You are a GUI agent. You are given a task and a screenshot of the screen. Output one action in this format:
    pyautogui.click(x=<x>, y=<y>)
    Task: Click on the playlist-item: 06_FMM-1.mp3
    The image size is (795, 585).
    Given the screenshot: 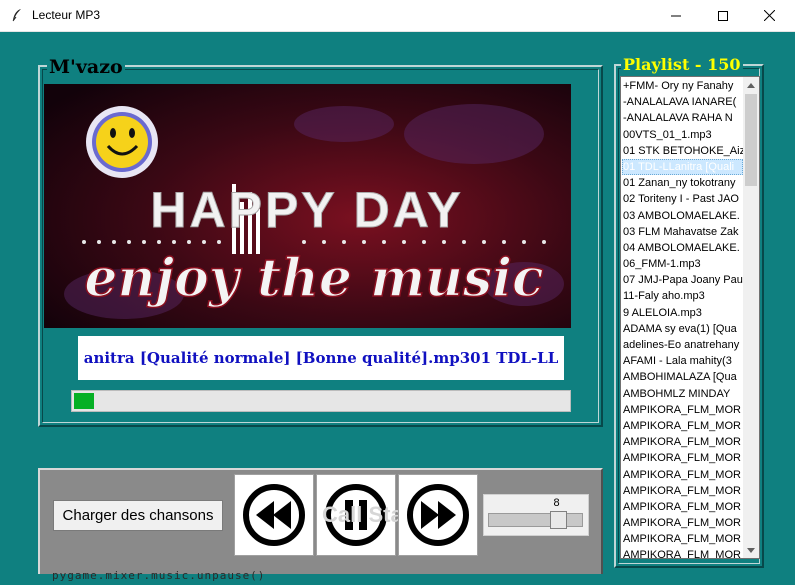 What is the action you would take?
    pyautogui.click(x=682, y=264)
    